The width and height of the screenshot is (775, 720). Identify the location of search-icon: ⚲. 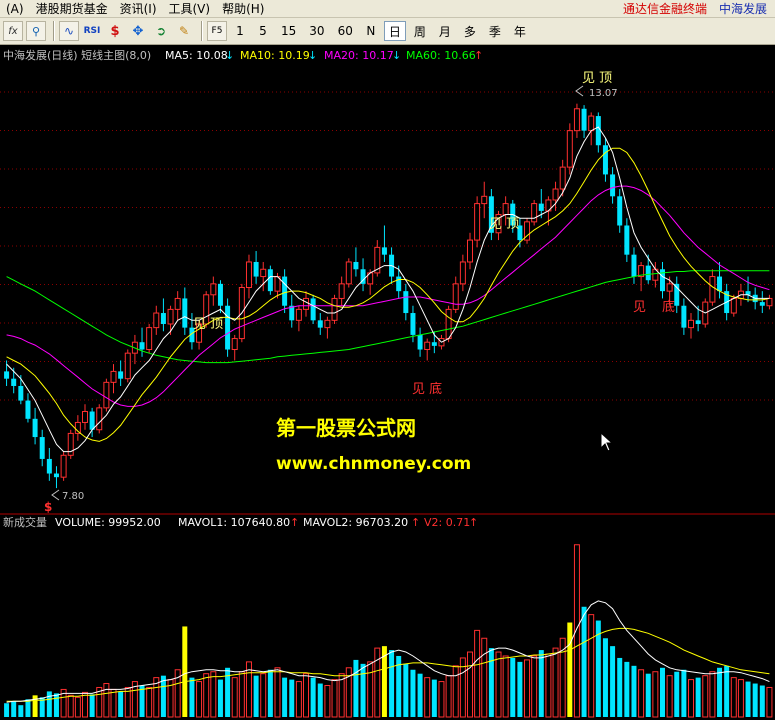
(36, 31).